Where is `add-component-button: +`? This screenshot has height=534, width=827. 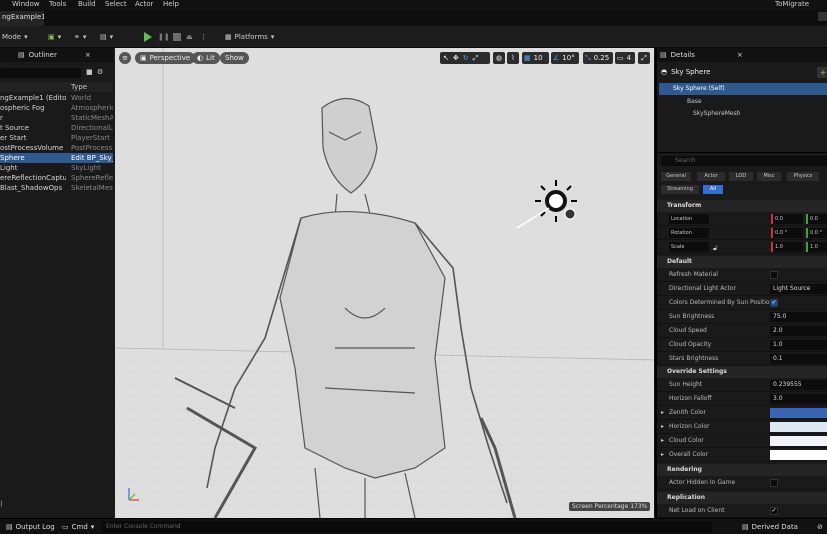
add-component-button: + is located at coordinates (822, 72).